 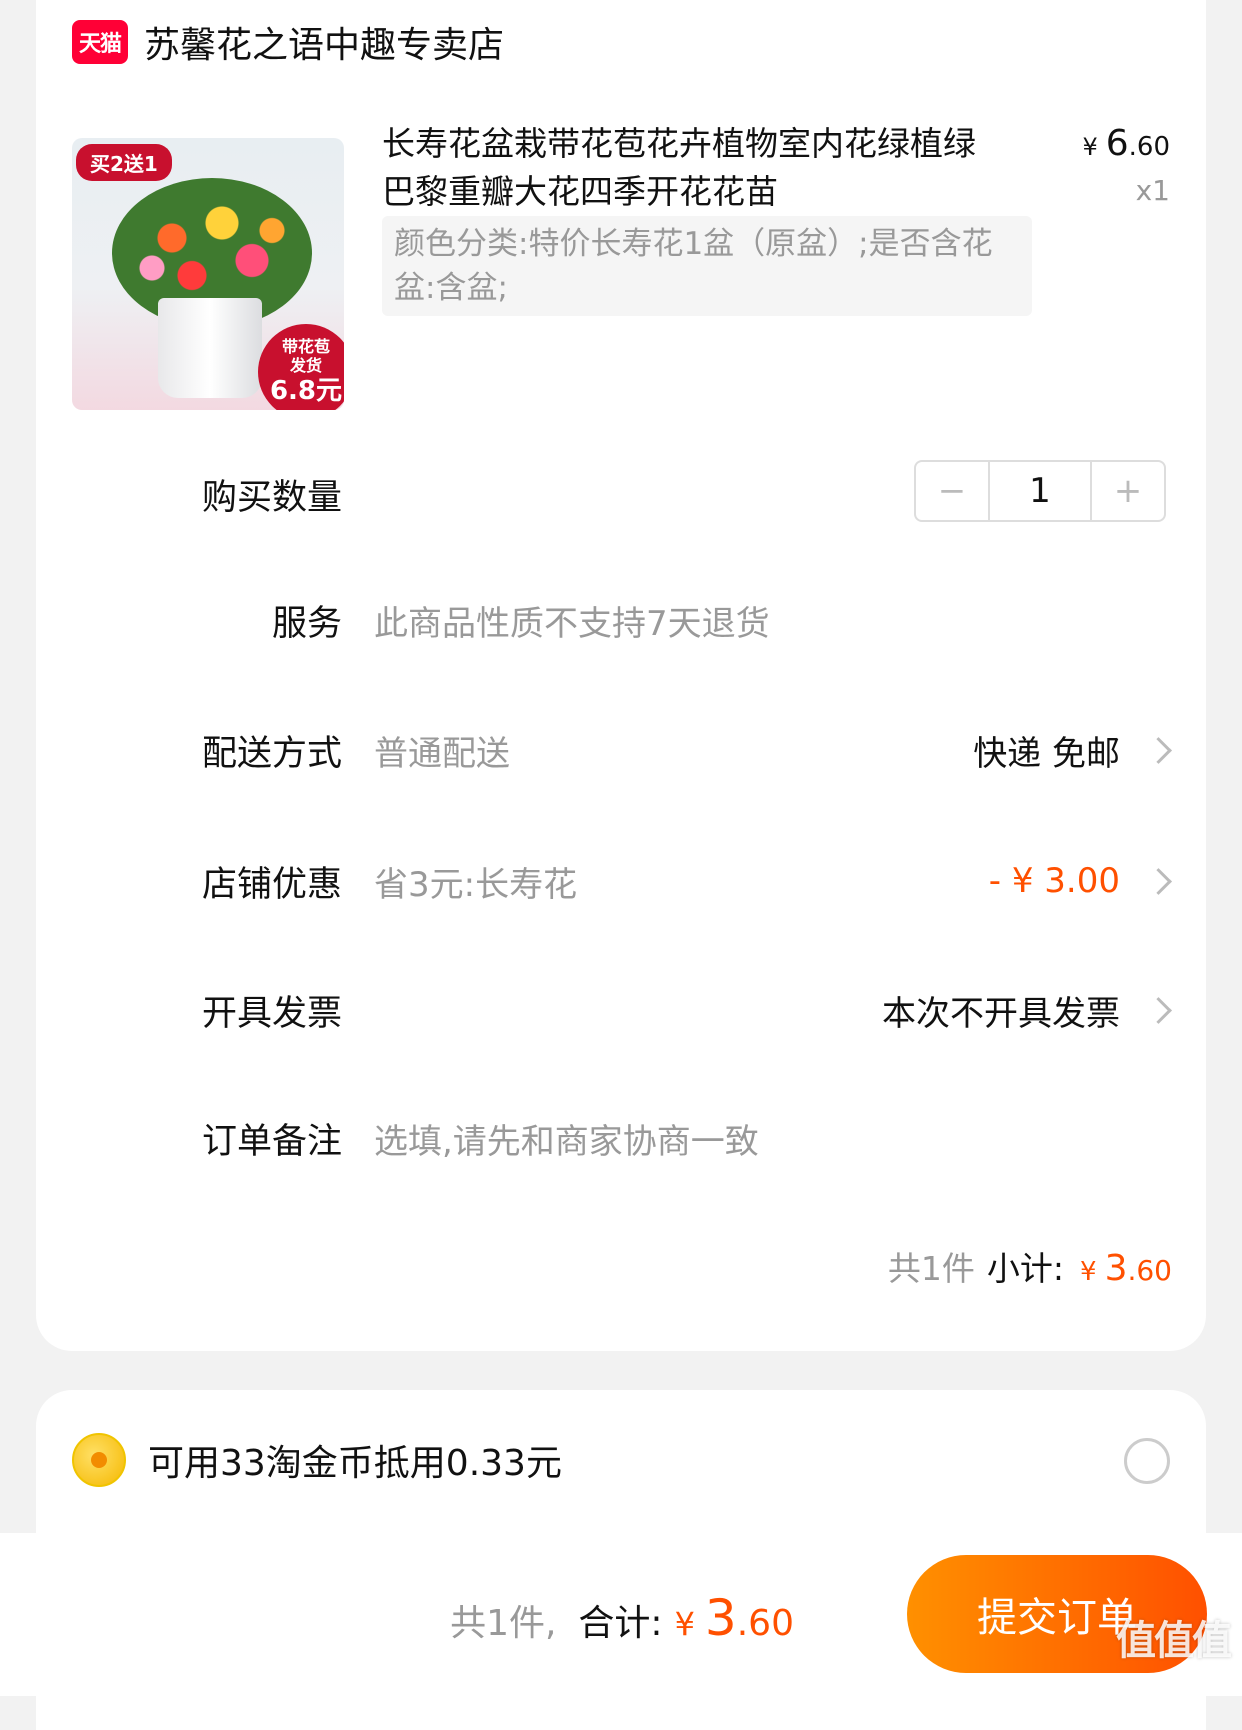 What do you see at coordinates (99, 1460) in the screenshot?
I see `coin-icon` at bounding box center [99, 1460].